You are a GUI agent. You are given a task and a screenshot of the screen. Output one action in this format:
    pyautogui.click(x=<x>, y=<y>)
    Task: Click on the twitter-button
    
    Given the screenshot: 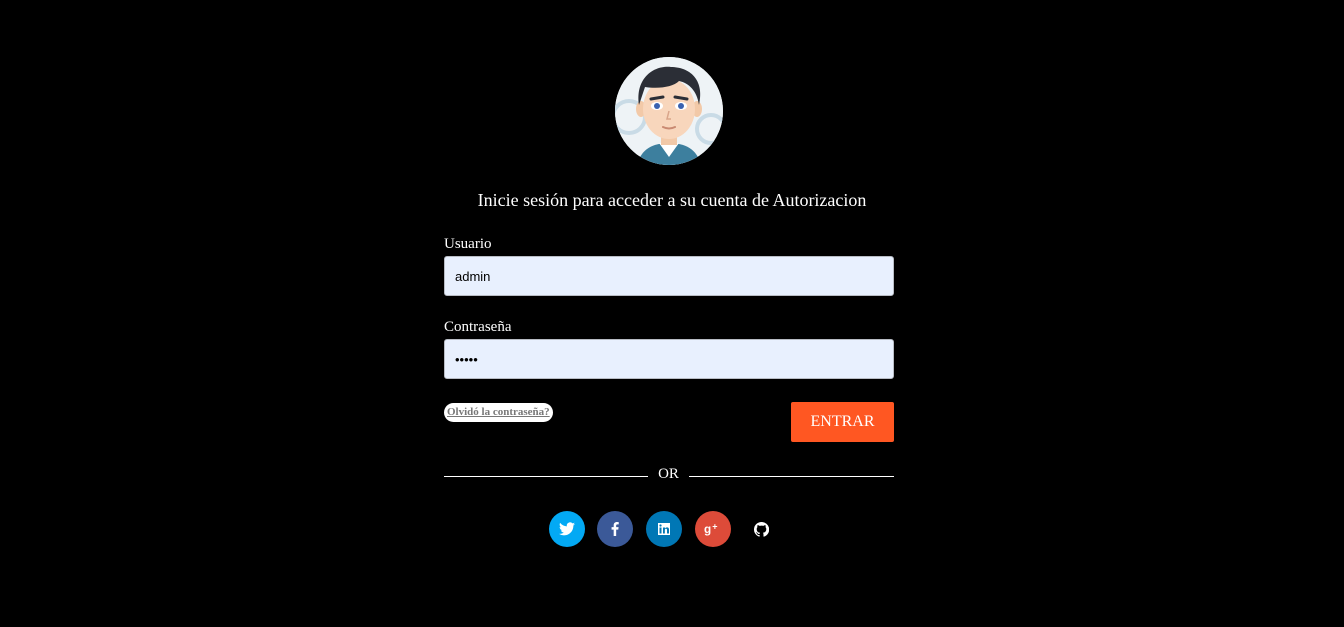 What is the action you would take?
    pyautogui.click(x=567, y=529)
    